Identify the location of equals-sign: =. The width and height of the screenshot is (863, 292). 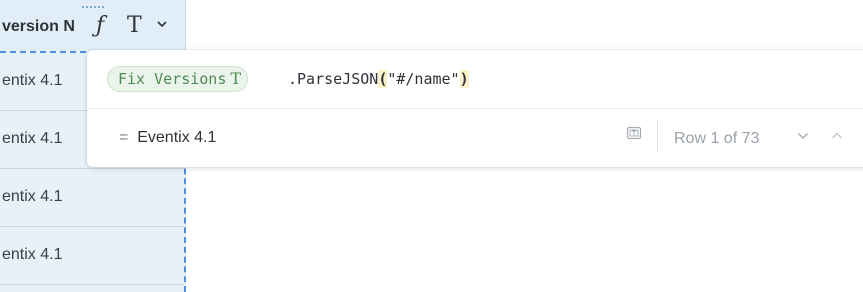
(124, 137).